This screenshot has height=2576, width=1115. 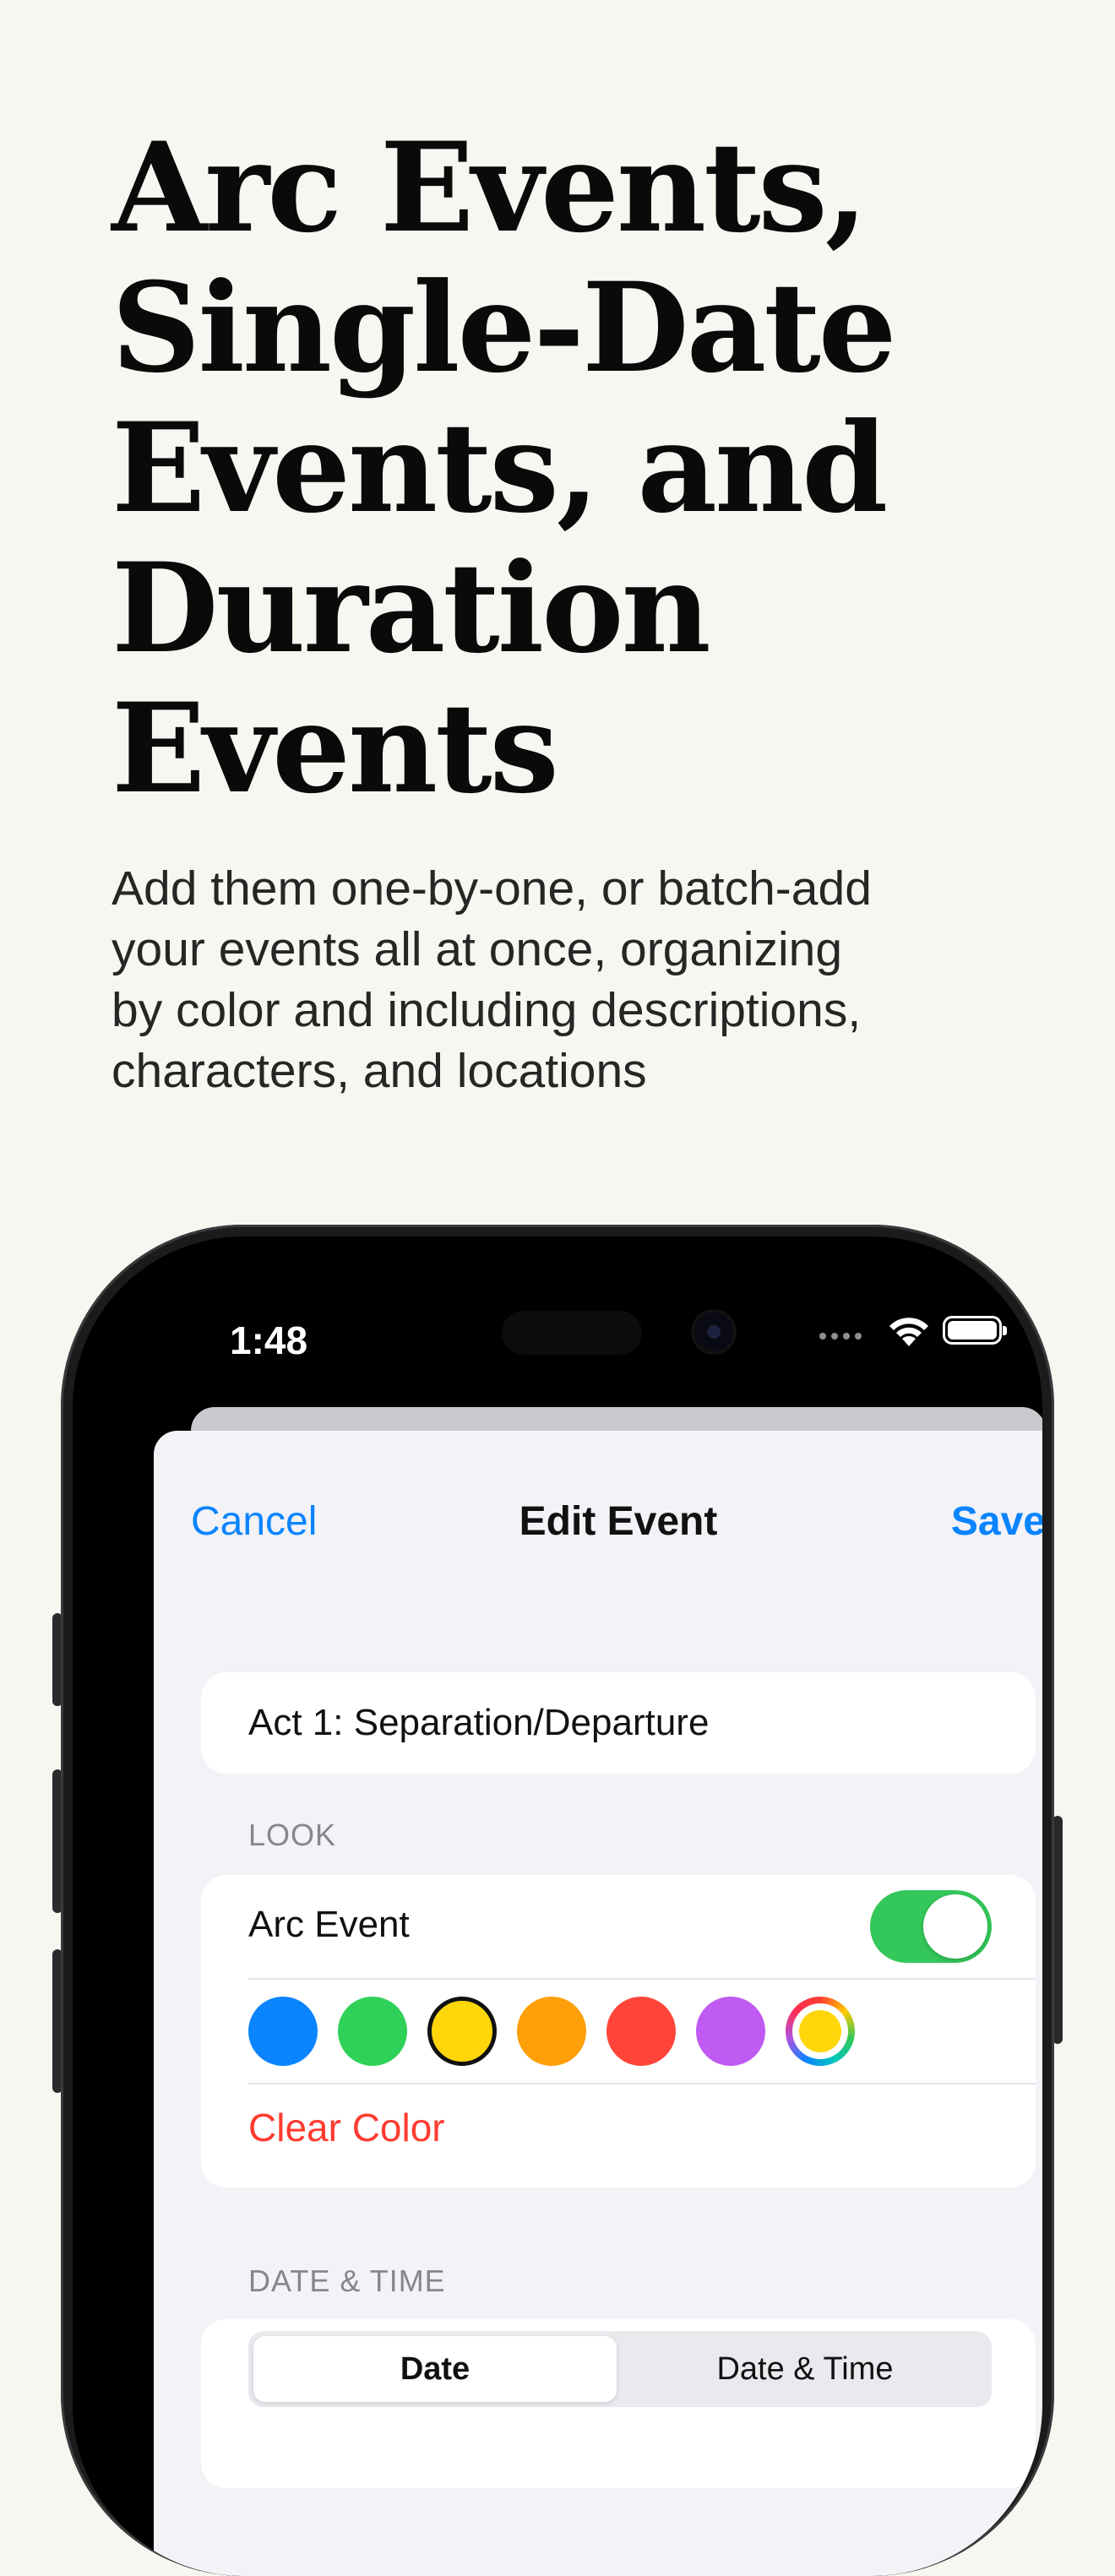 I want to click on headline-line: Events, and, so click(x=500, y=468).